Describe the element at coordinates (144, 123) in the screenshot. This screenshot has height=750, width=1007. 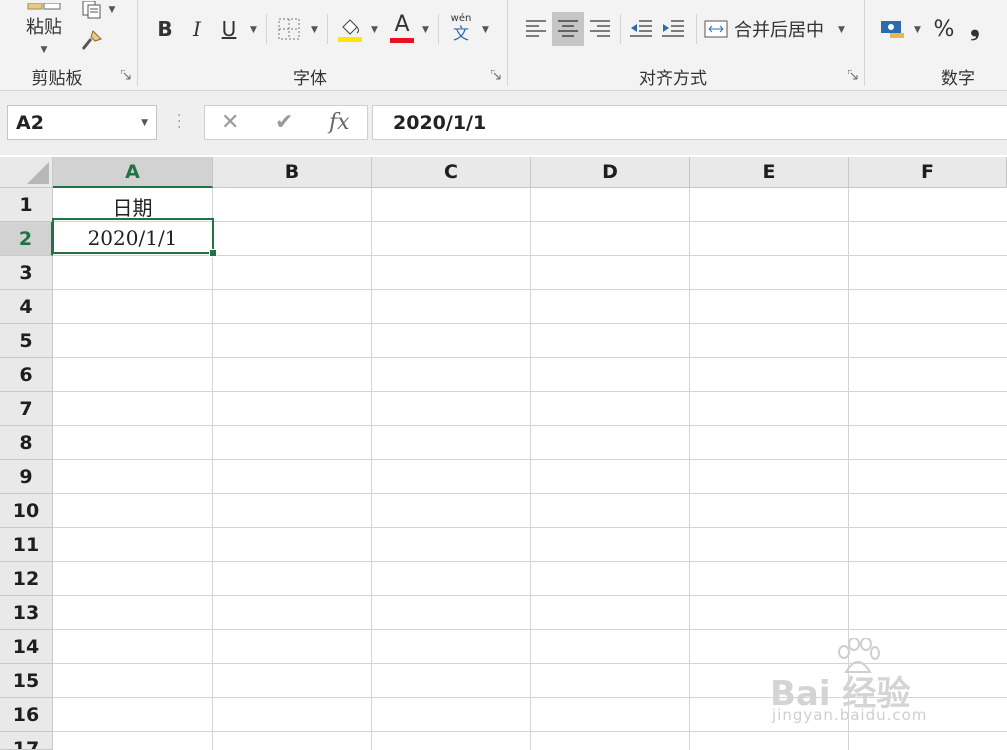
I see `name-box-dropdown-icon: ▼` at that location.